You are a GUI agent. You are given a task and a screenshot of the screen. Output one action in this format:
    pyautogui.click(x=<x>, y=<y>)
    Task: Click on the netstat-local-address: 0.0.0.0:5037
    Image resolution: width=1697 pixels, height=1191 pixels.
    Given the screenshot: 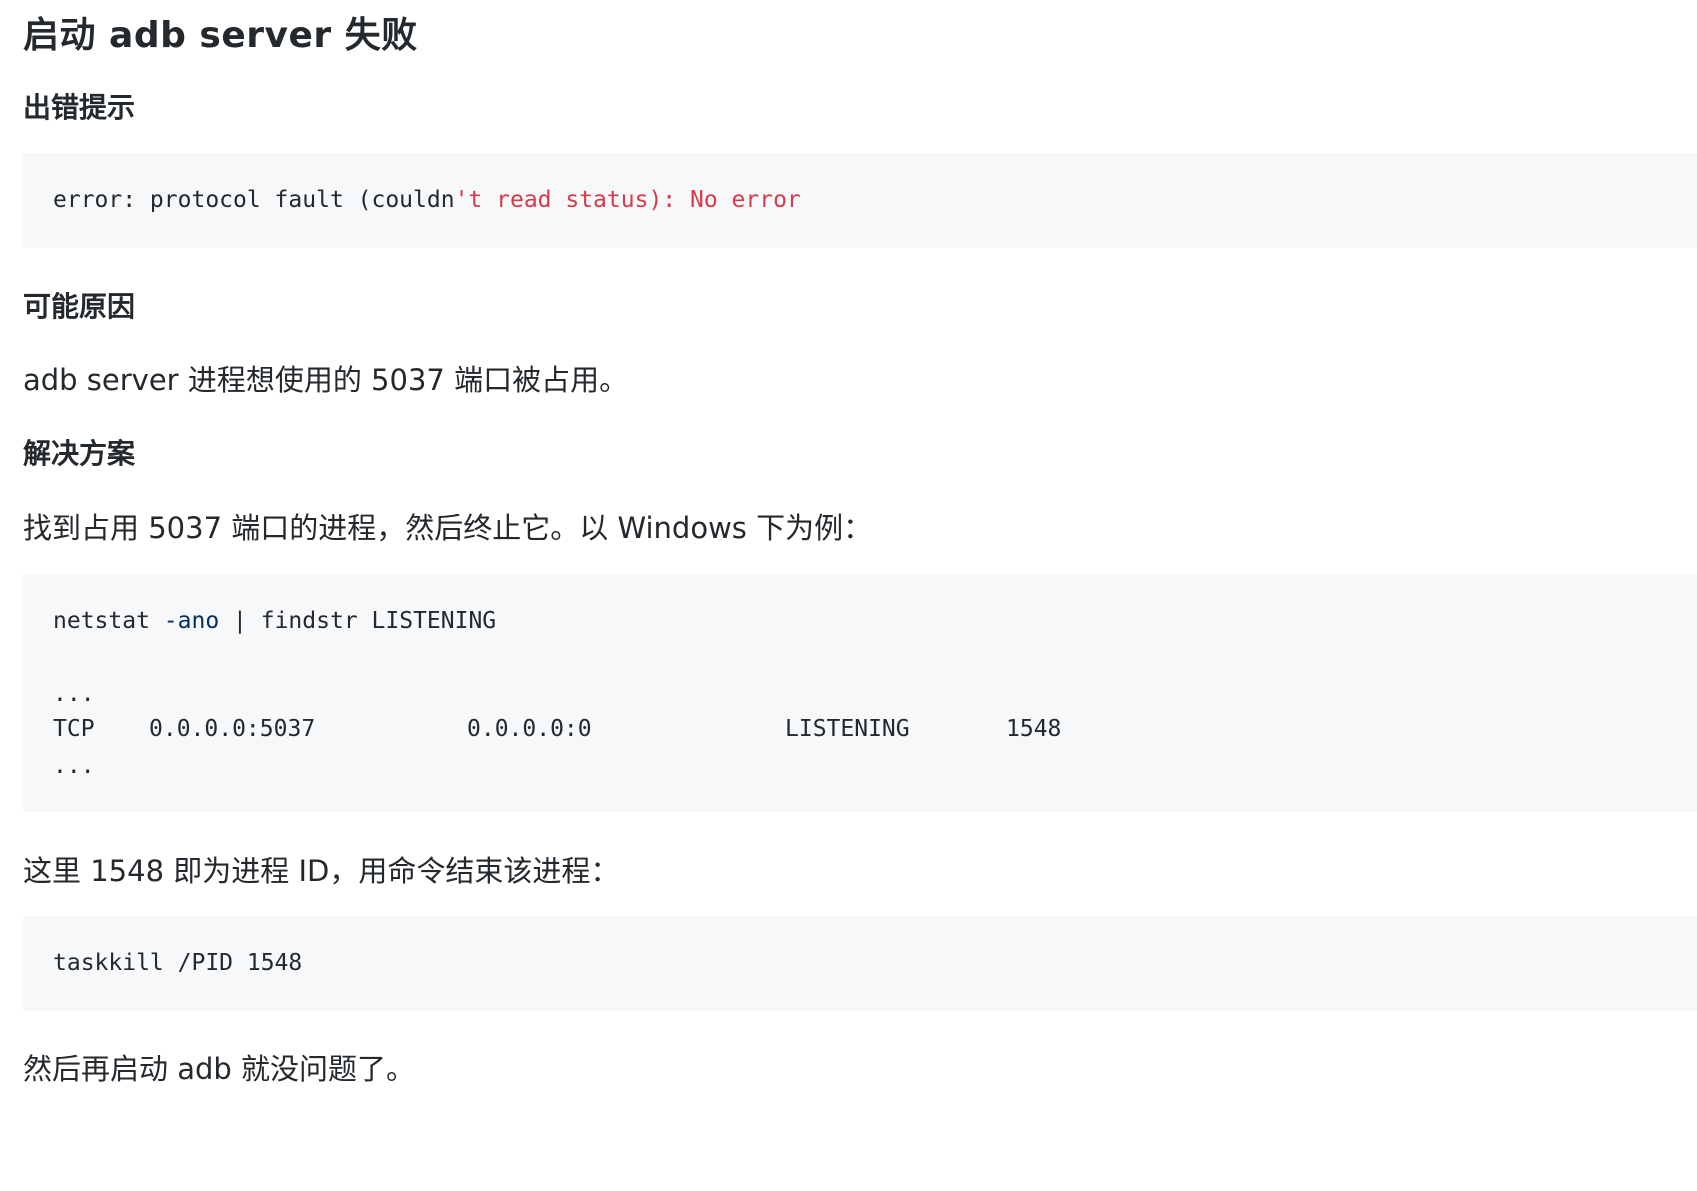 What is the action you would take?
    pyautogui.click(x=232, y=729)
    